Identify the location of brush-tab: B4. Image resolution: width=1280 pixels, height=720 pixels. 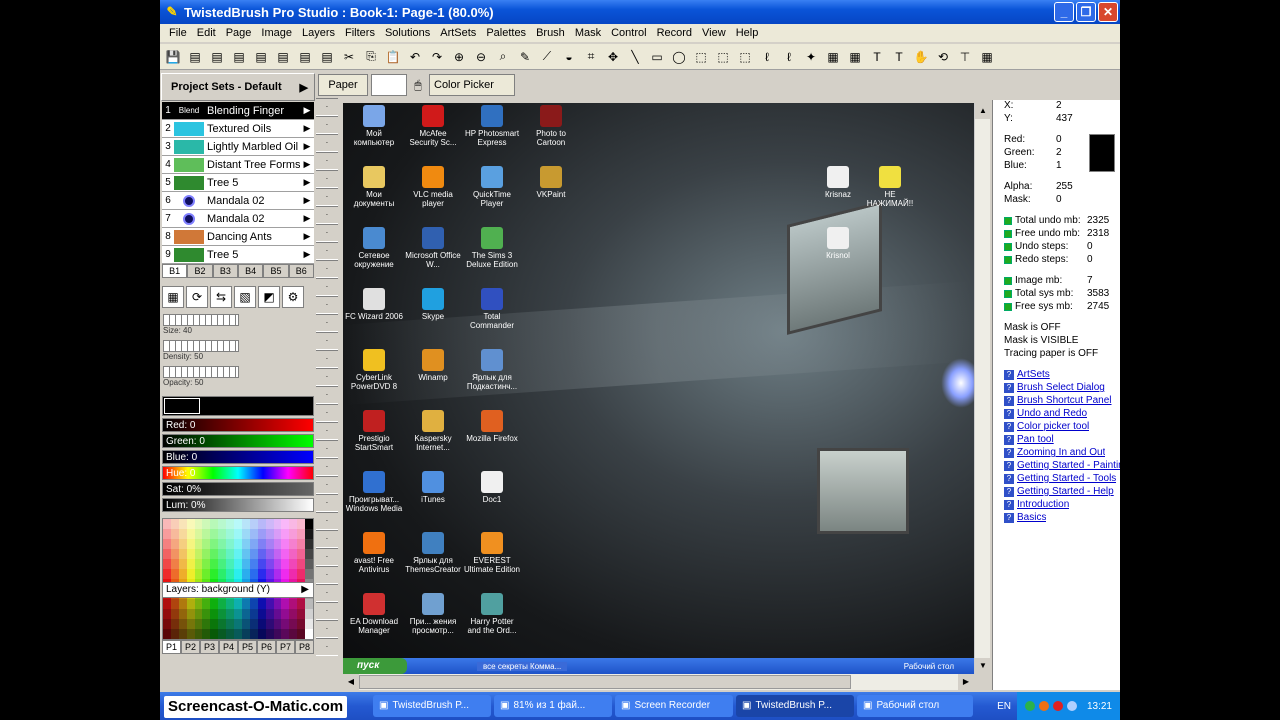
(250, 271).